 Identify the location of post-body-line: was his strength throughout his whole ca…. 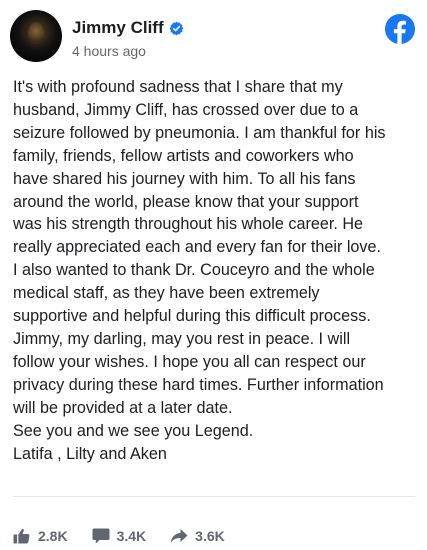
(188, 224).